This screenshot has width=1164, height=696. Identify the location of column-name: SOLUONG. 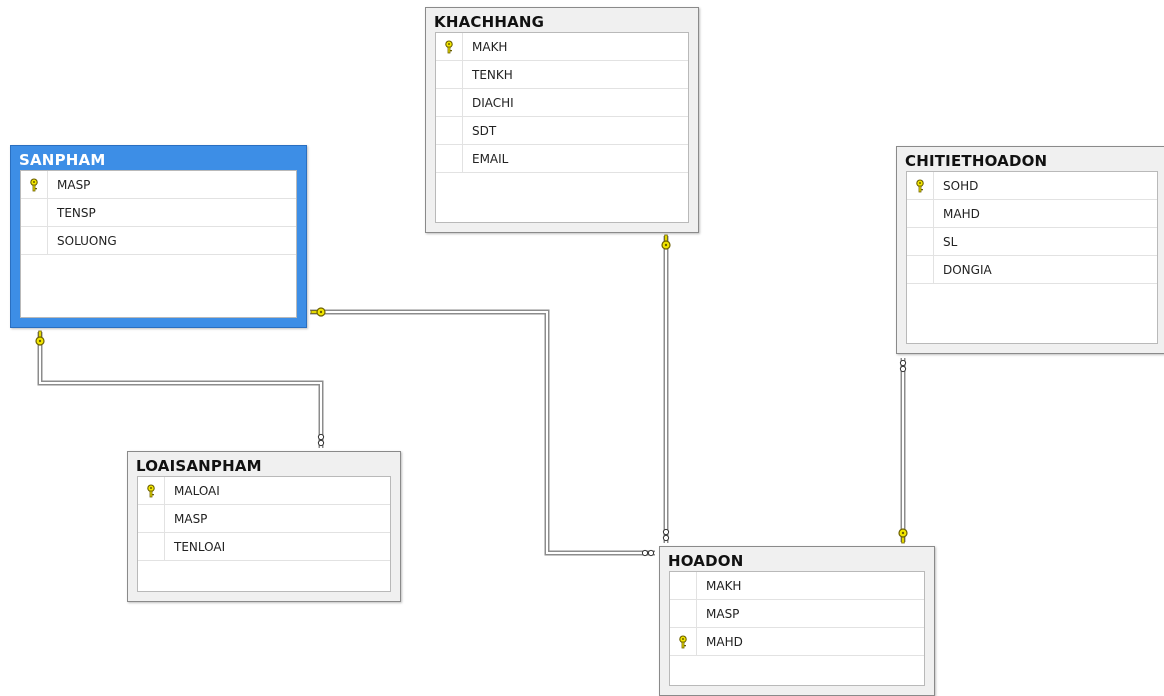
(87, 240).